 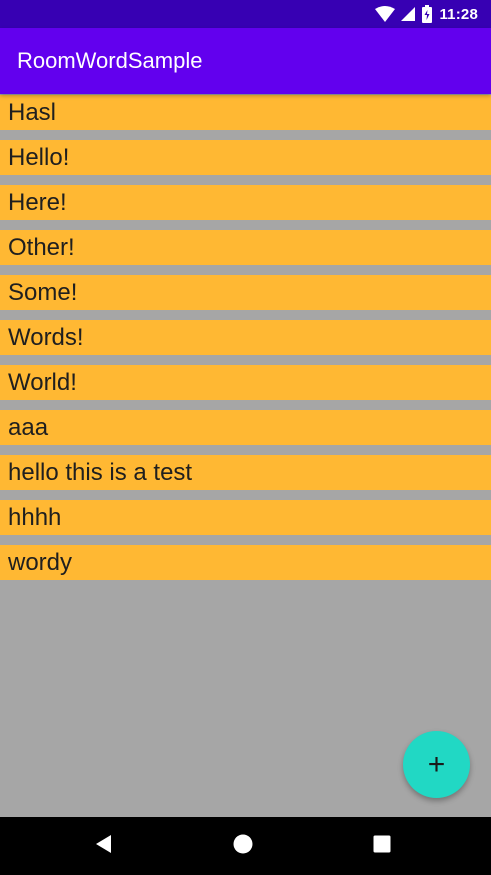 I want to click on list-item: Some!, so click(x=245, y=292).